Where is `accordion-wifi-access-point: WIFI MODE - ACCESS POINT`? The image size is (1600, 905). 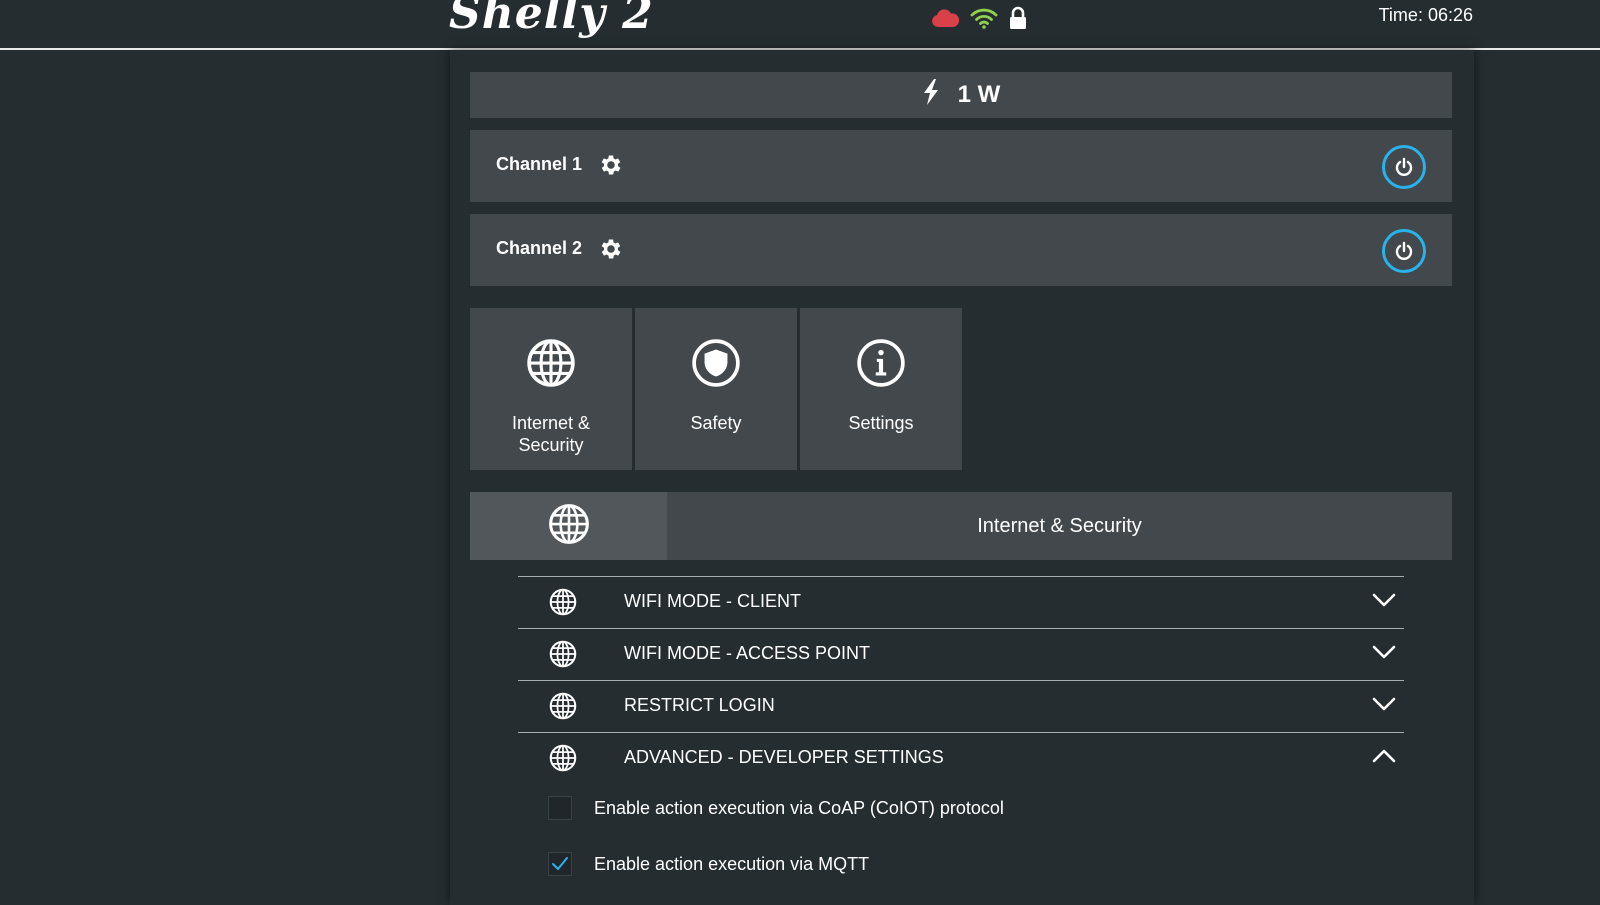 accordion-wifi-access-point: WIFI MODE - ACCESS POINT is located at coordinates (961, 654).